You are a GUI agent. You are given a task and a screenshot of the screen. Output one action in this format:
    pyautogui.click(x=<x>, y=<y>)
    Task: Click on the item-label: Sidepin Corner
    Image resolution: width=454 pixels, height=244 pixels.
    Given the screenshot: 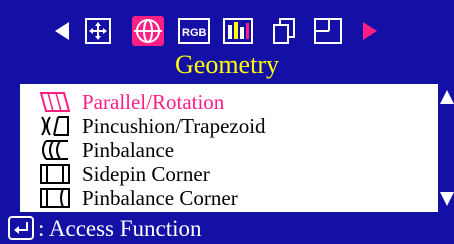 What is the action you would take?
    pyautogui.click(x=146, y=173)
    